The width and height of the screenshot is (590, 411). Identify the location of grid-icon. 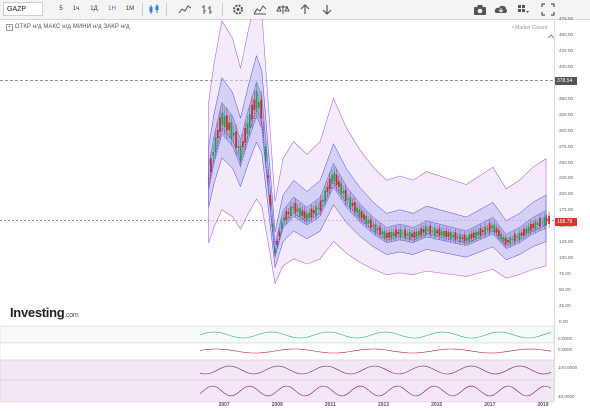
(523, 9).